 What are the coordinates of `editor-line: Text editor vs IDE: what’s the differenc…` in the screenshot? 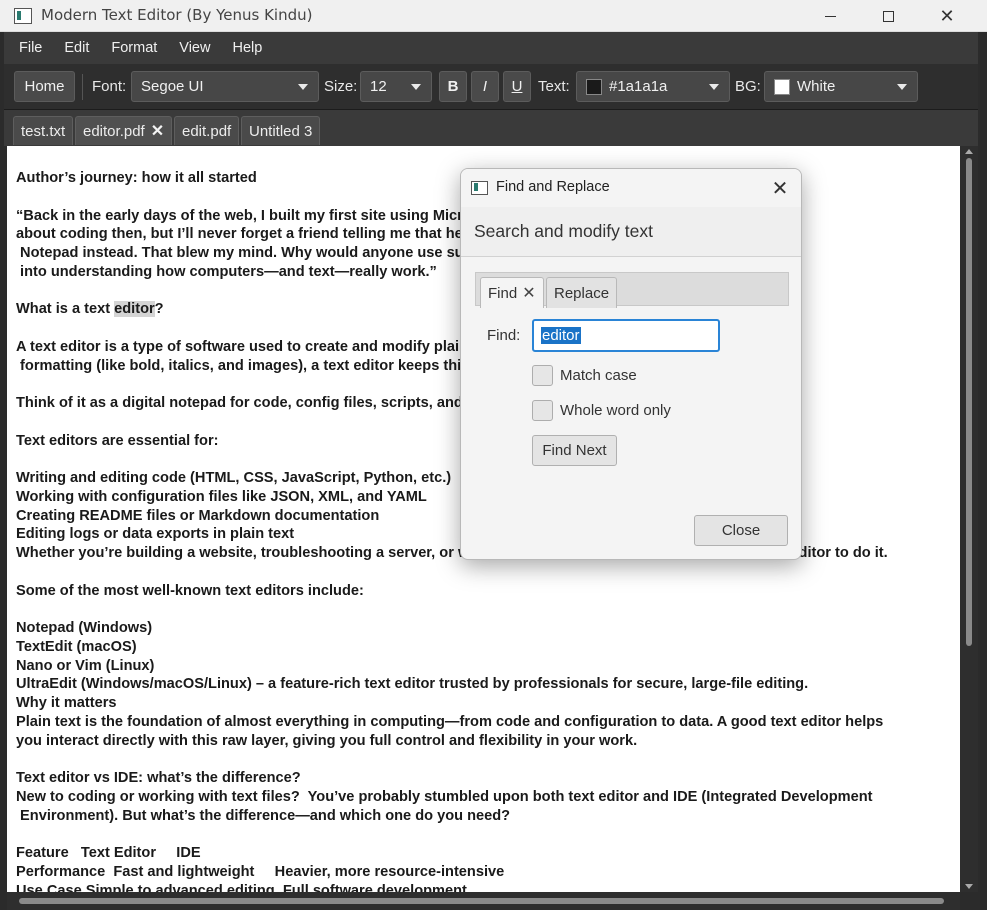 It's located at (158, 778).